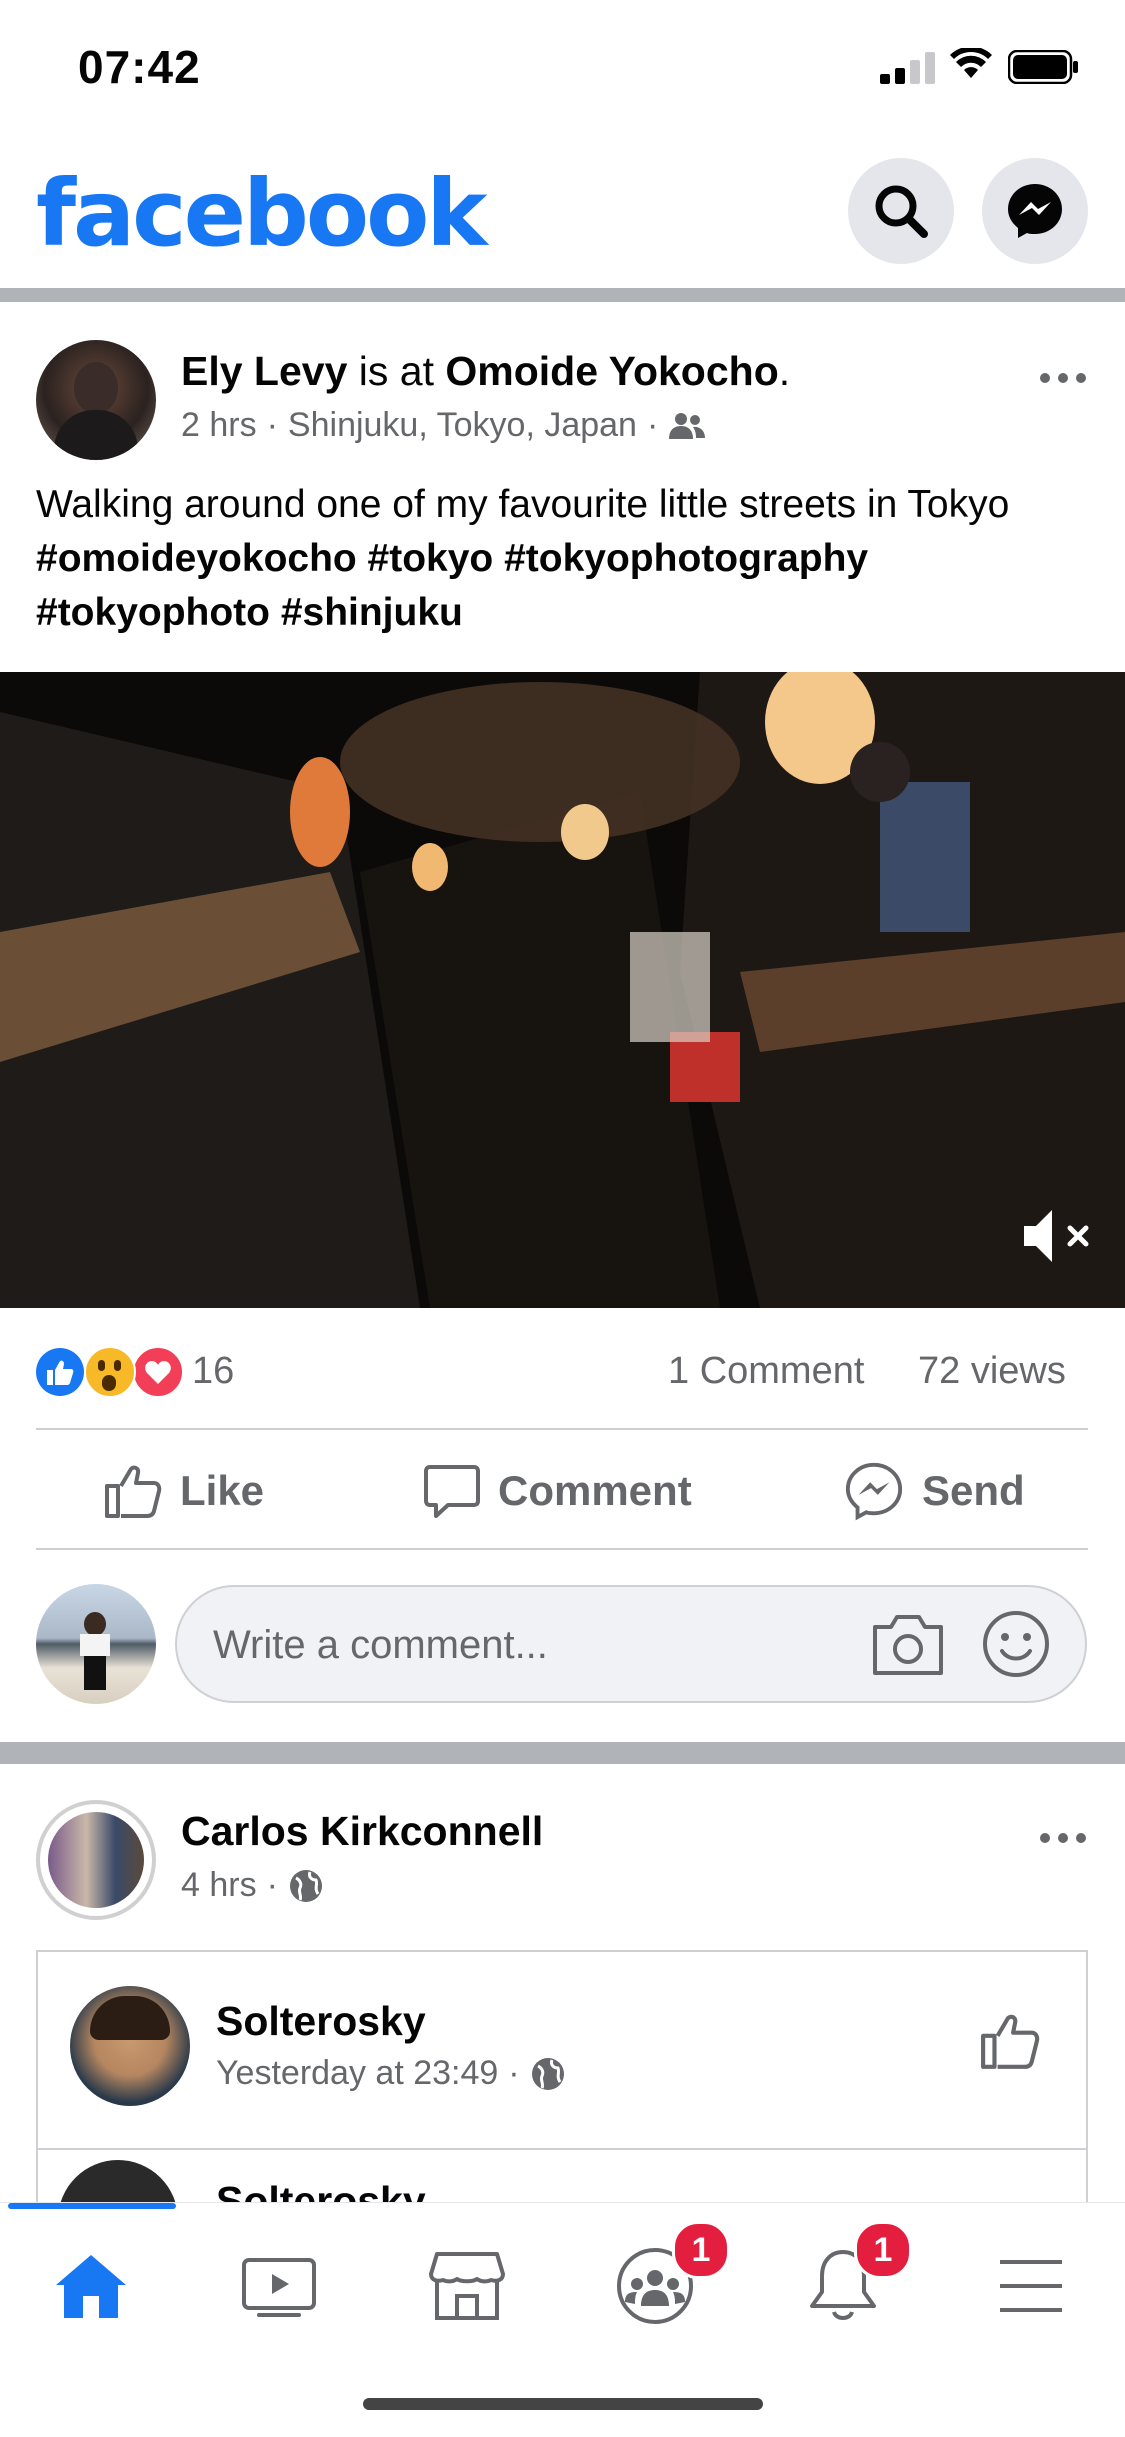 This screenshot has height=2437, width=1125. Describe the element at coordinates (130, 2046) in the screenshot. I see `shared-author-avatar` at that location.